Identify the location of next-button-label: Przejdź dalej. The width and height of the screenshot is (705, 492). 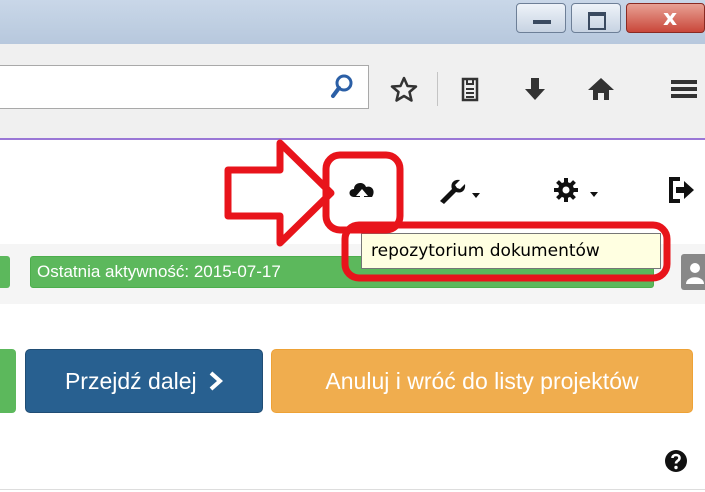
(130, 381).